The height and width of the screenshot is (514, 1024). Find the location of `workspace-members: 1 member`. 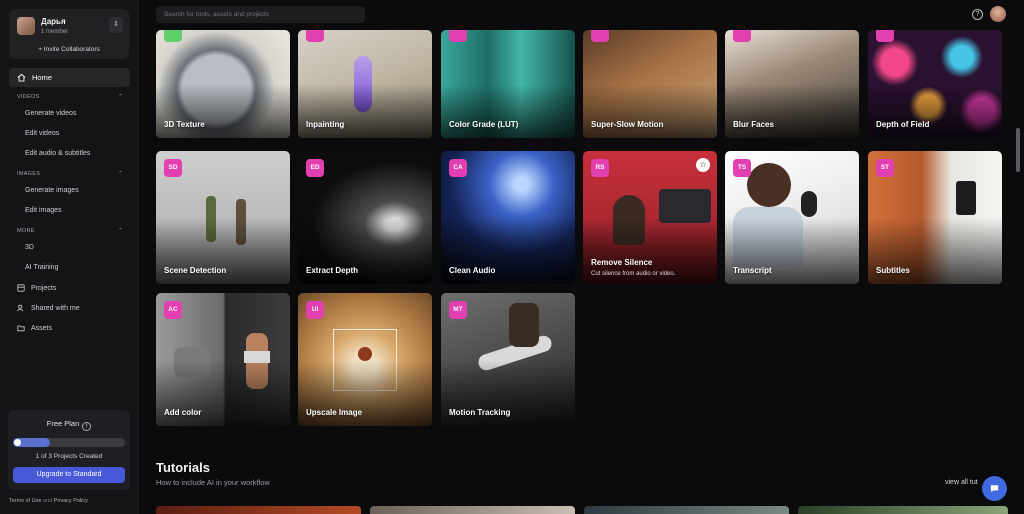

workspace-members: 1 member is located at coordinates (55, 32).